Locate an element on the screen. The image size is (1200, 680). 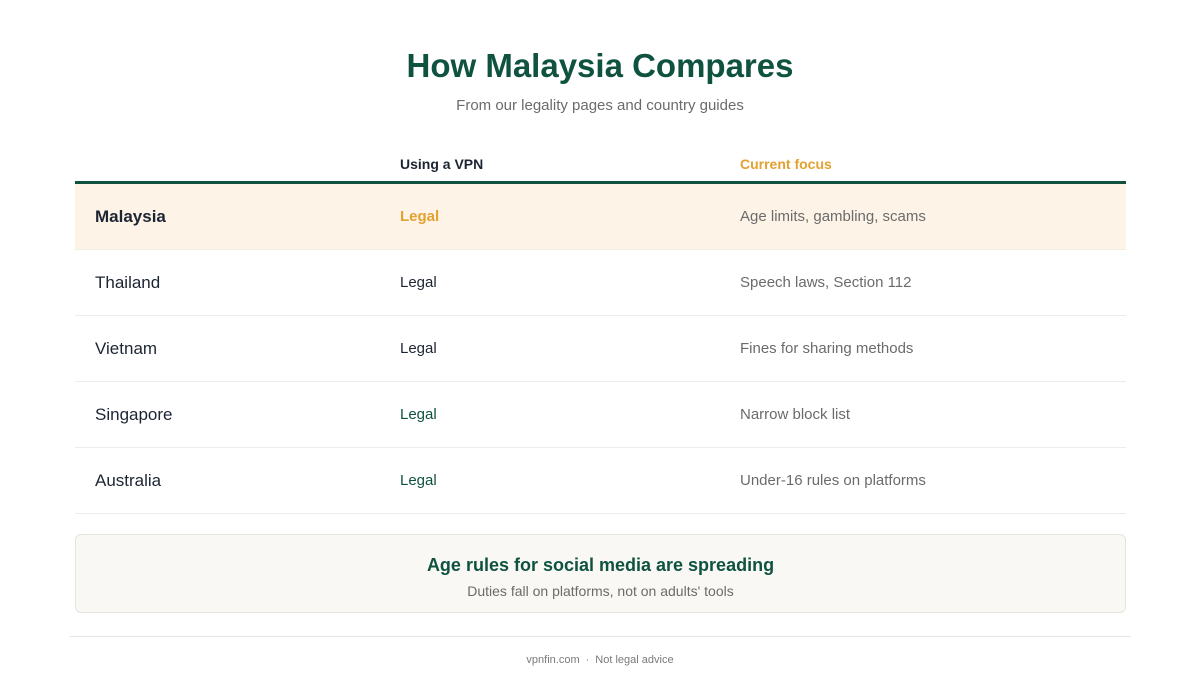
country-name: Singapore is located at coordinates (134, 414).